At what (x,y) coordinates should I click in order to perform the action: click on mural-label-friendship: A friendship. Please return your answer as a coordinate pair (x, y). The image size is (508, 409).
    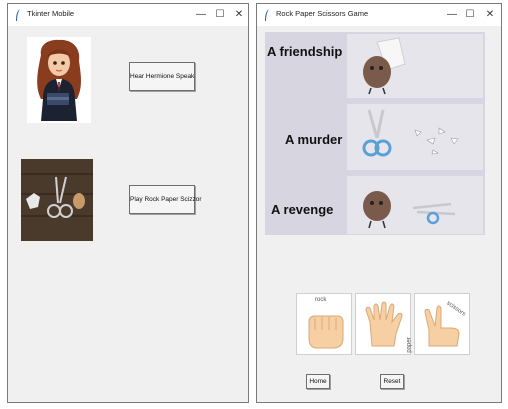
    Looking at the image, I should click on (305, 51).